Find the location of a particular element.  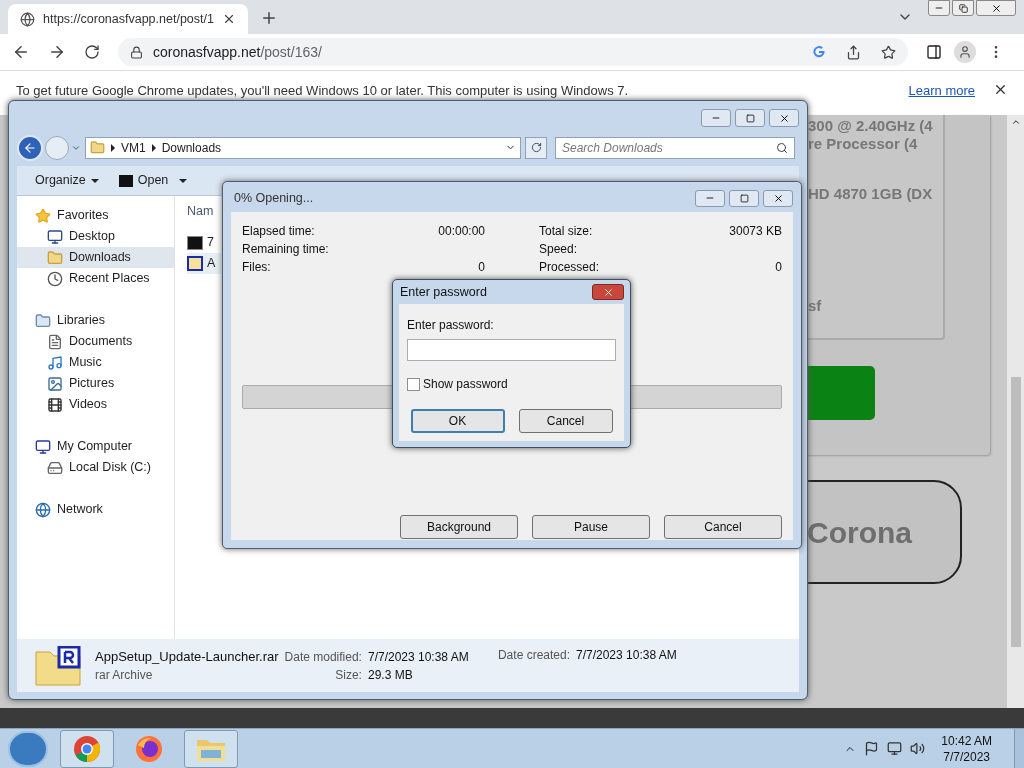

share-icon is located at coordinates (853, 52).